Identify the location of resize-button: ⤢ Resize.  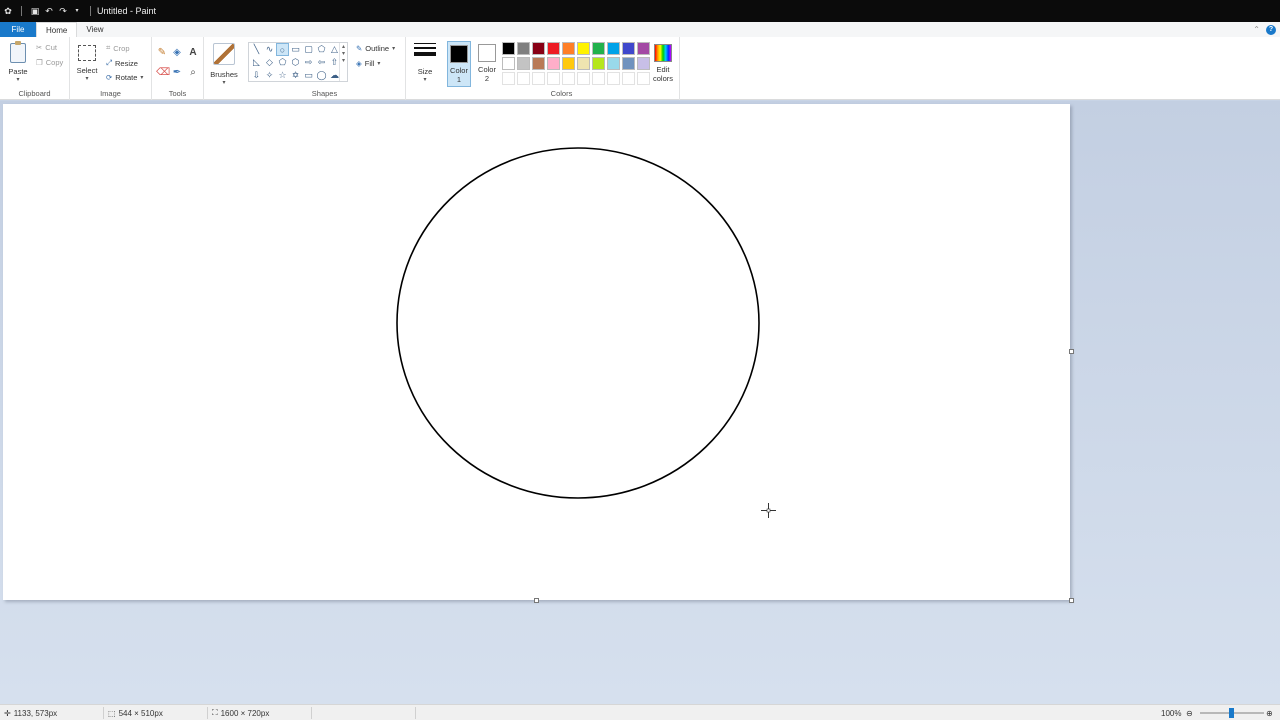
(122, 63).